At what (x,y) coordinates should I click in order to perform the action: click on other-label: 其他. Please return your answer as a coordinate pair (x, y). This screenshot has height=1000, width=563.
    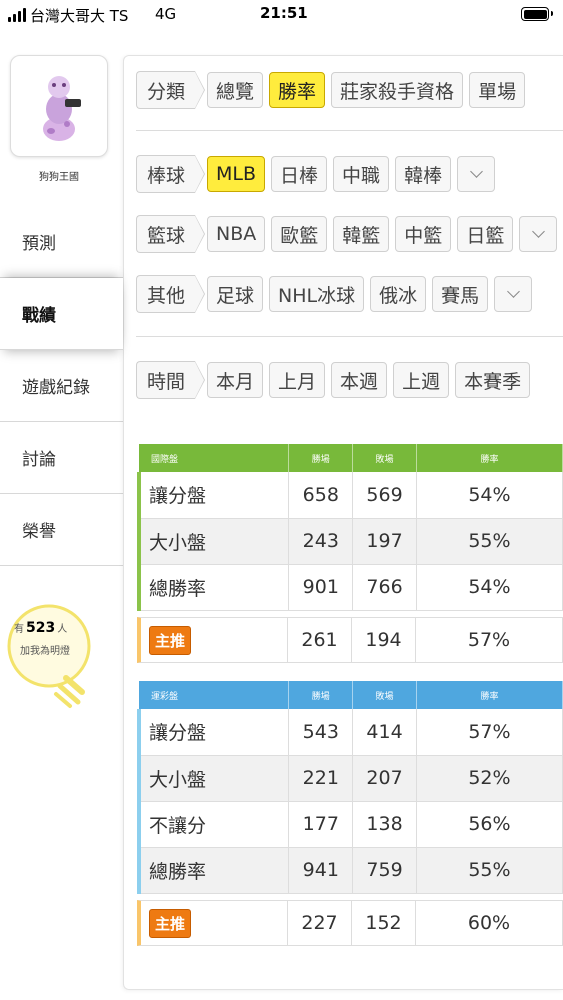
    Looking at the image, I should click on (171, 294).